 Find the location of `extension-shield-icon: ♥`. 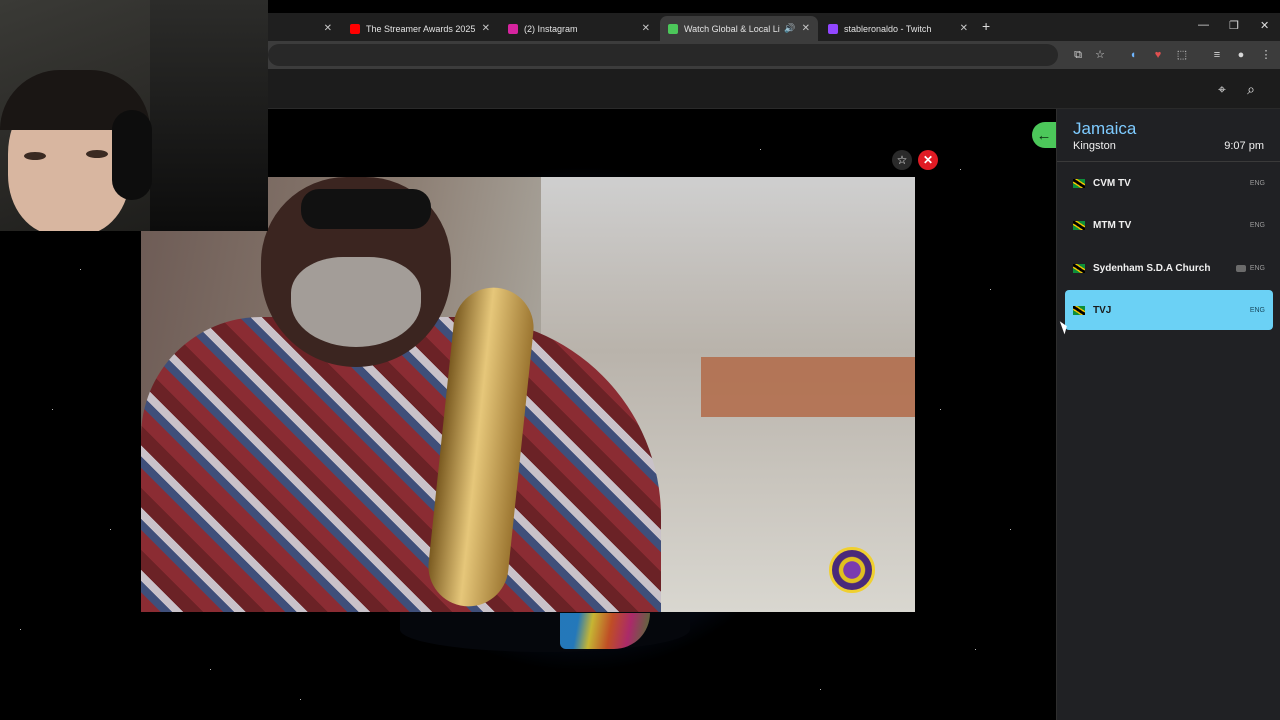

extension-shield-icon: ♥ is located at coordinates (1158, 55).